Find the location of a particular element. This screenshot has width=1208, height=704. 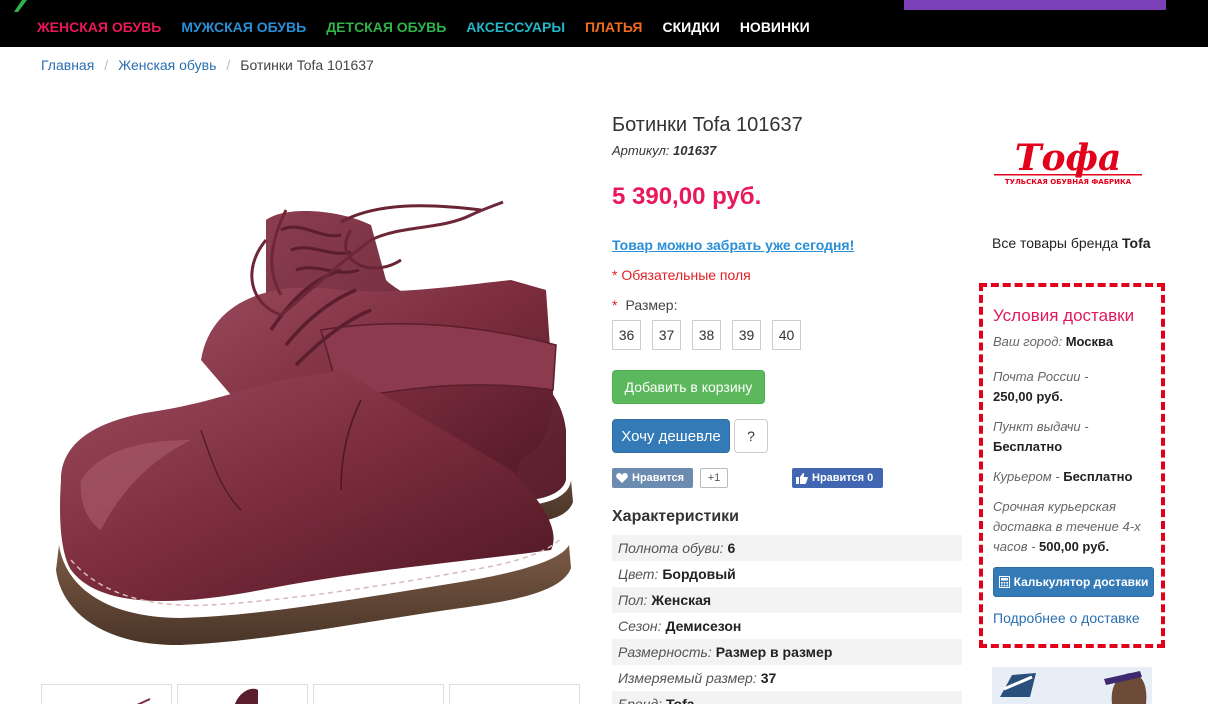

characteristic-value: Демисезон is located at coordinates (703, 626).